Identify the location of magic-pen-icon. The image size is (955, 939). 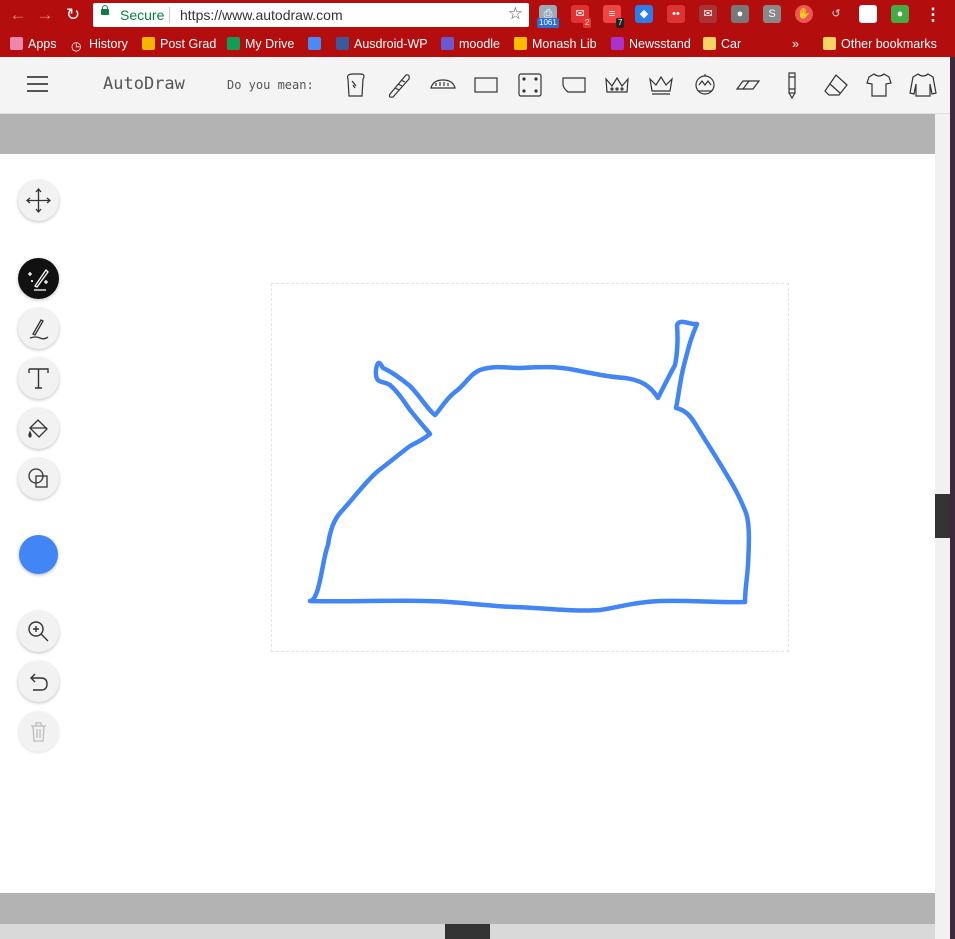
(38, 279).